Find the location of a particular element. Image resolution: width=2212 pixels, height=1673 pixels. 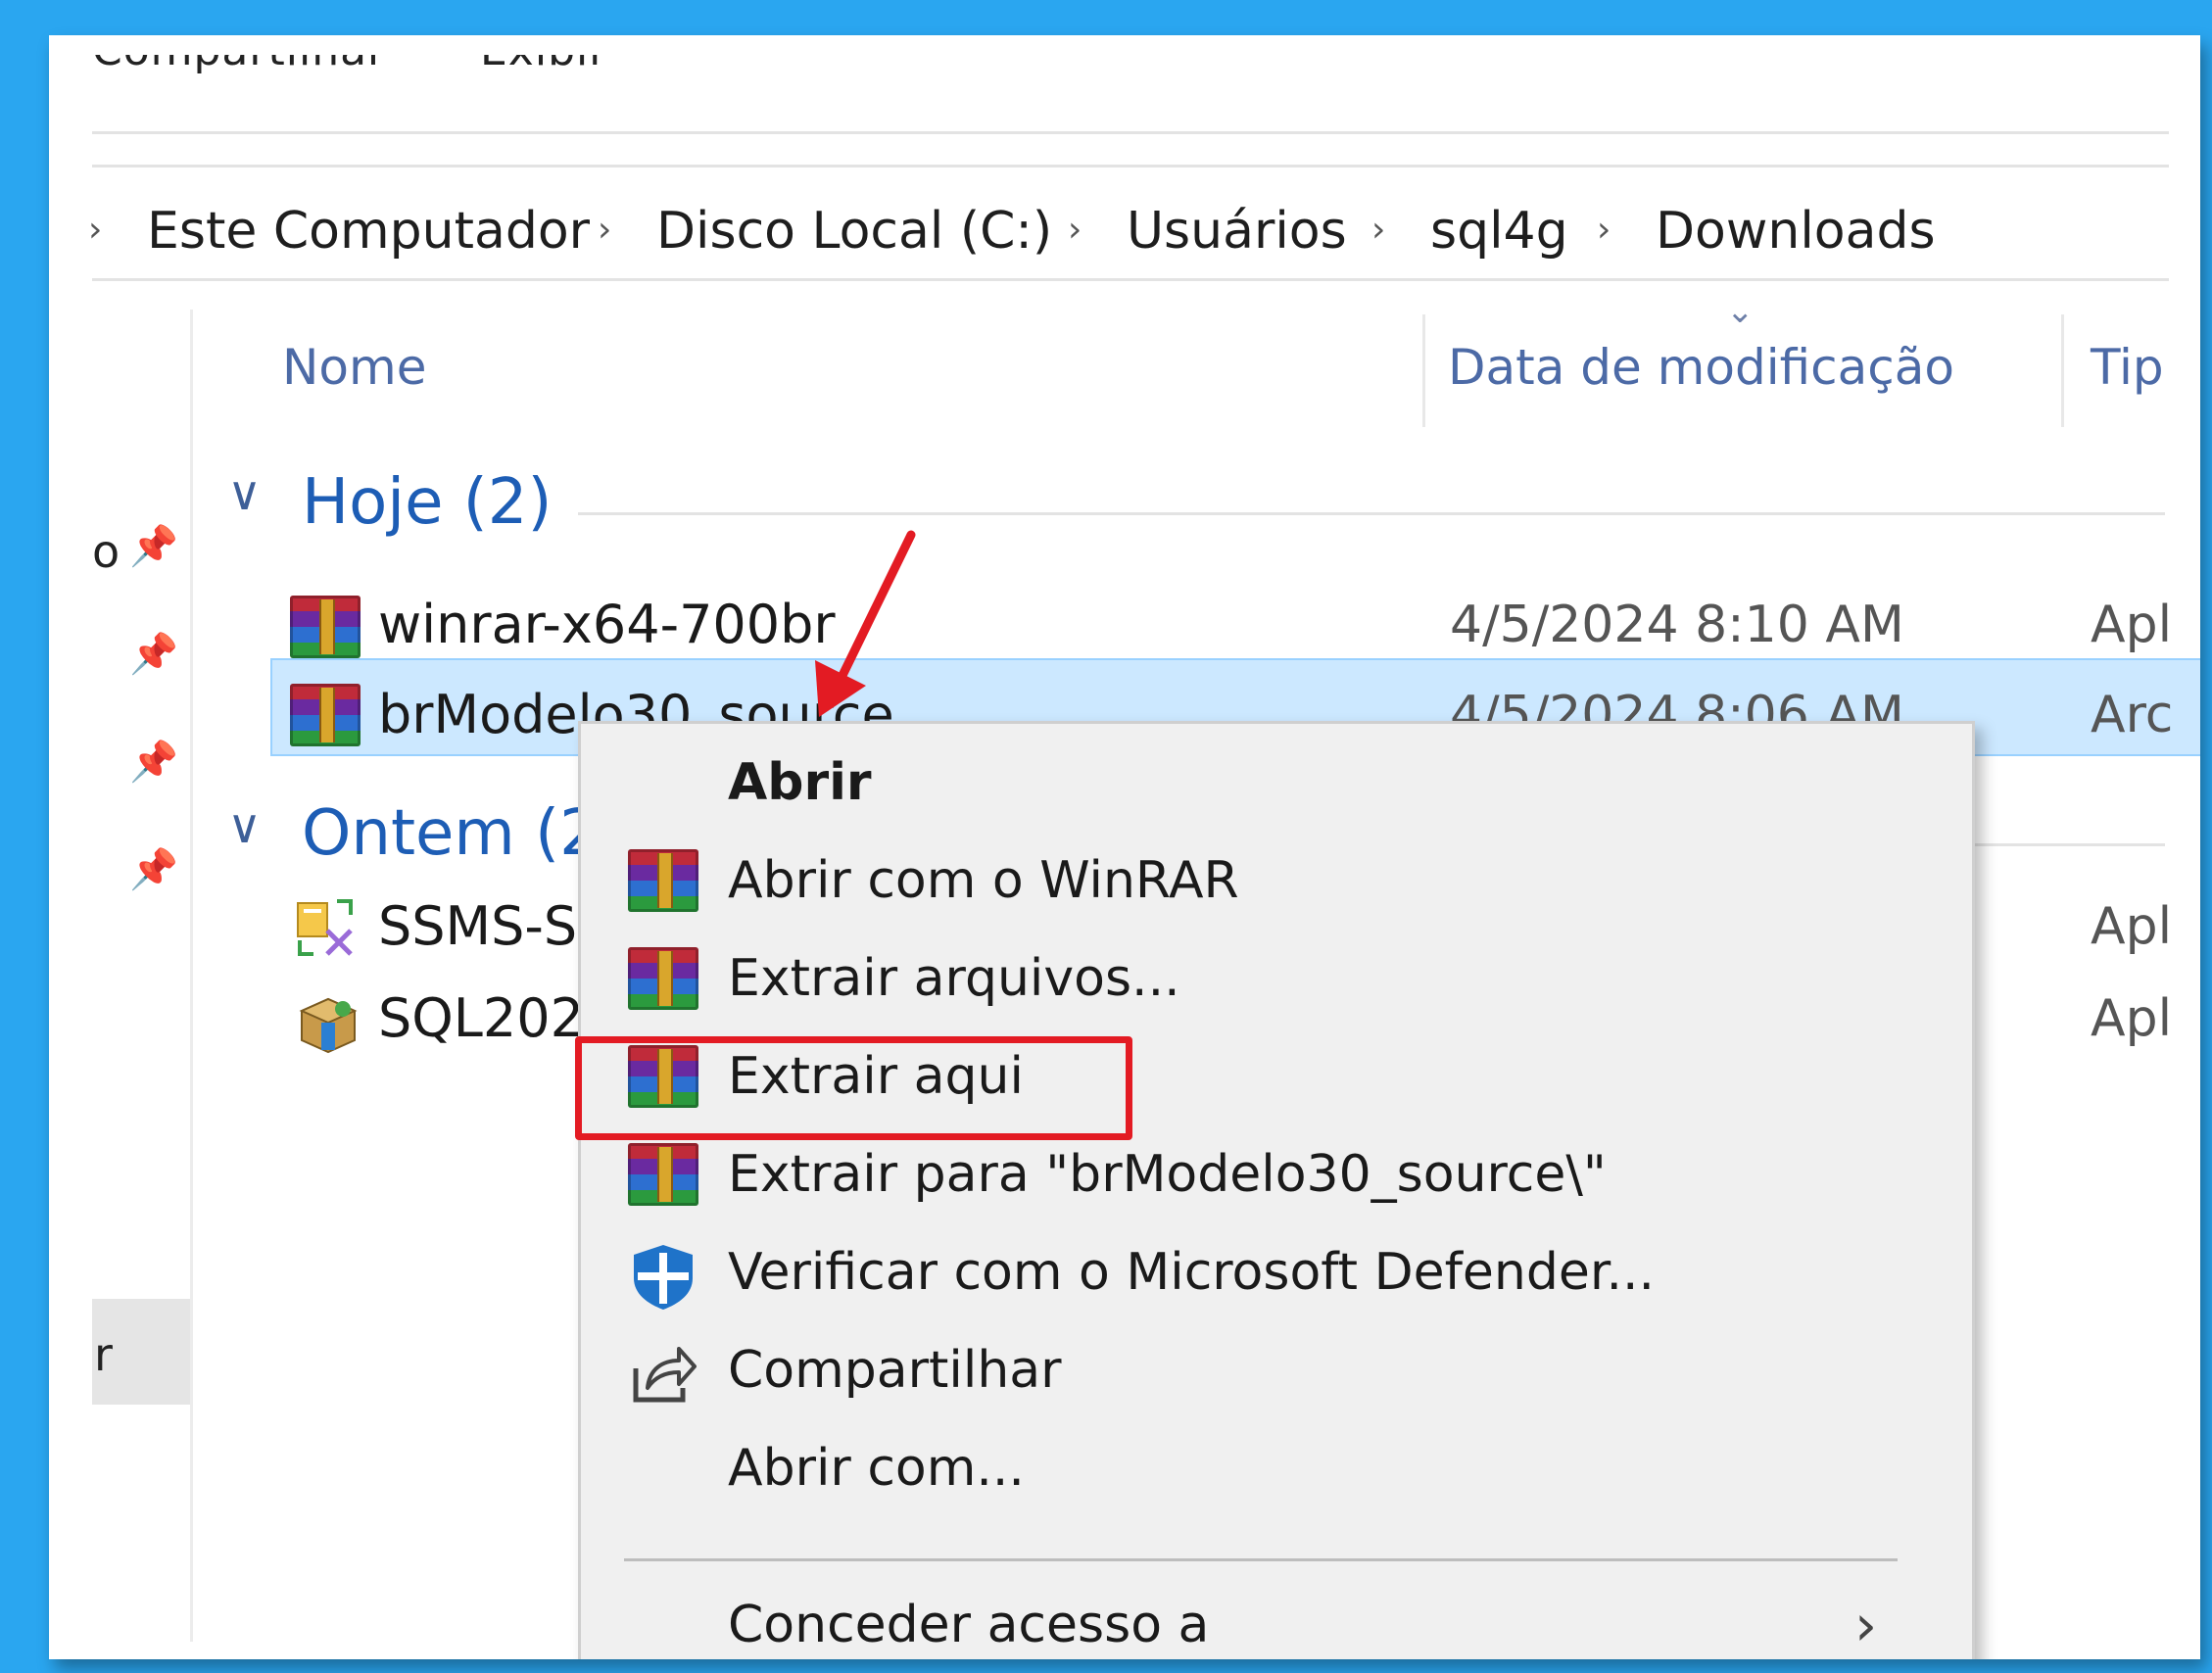

defender-shield-icon is located at coordinates (663, 1277).